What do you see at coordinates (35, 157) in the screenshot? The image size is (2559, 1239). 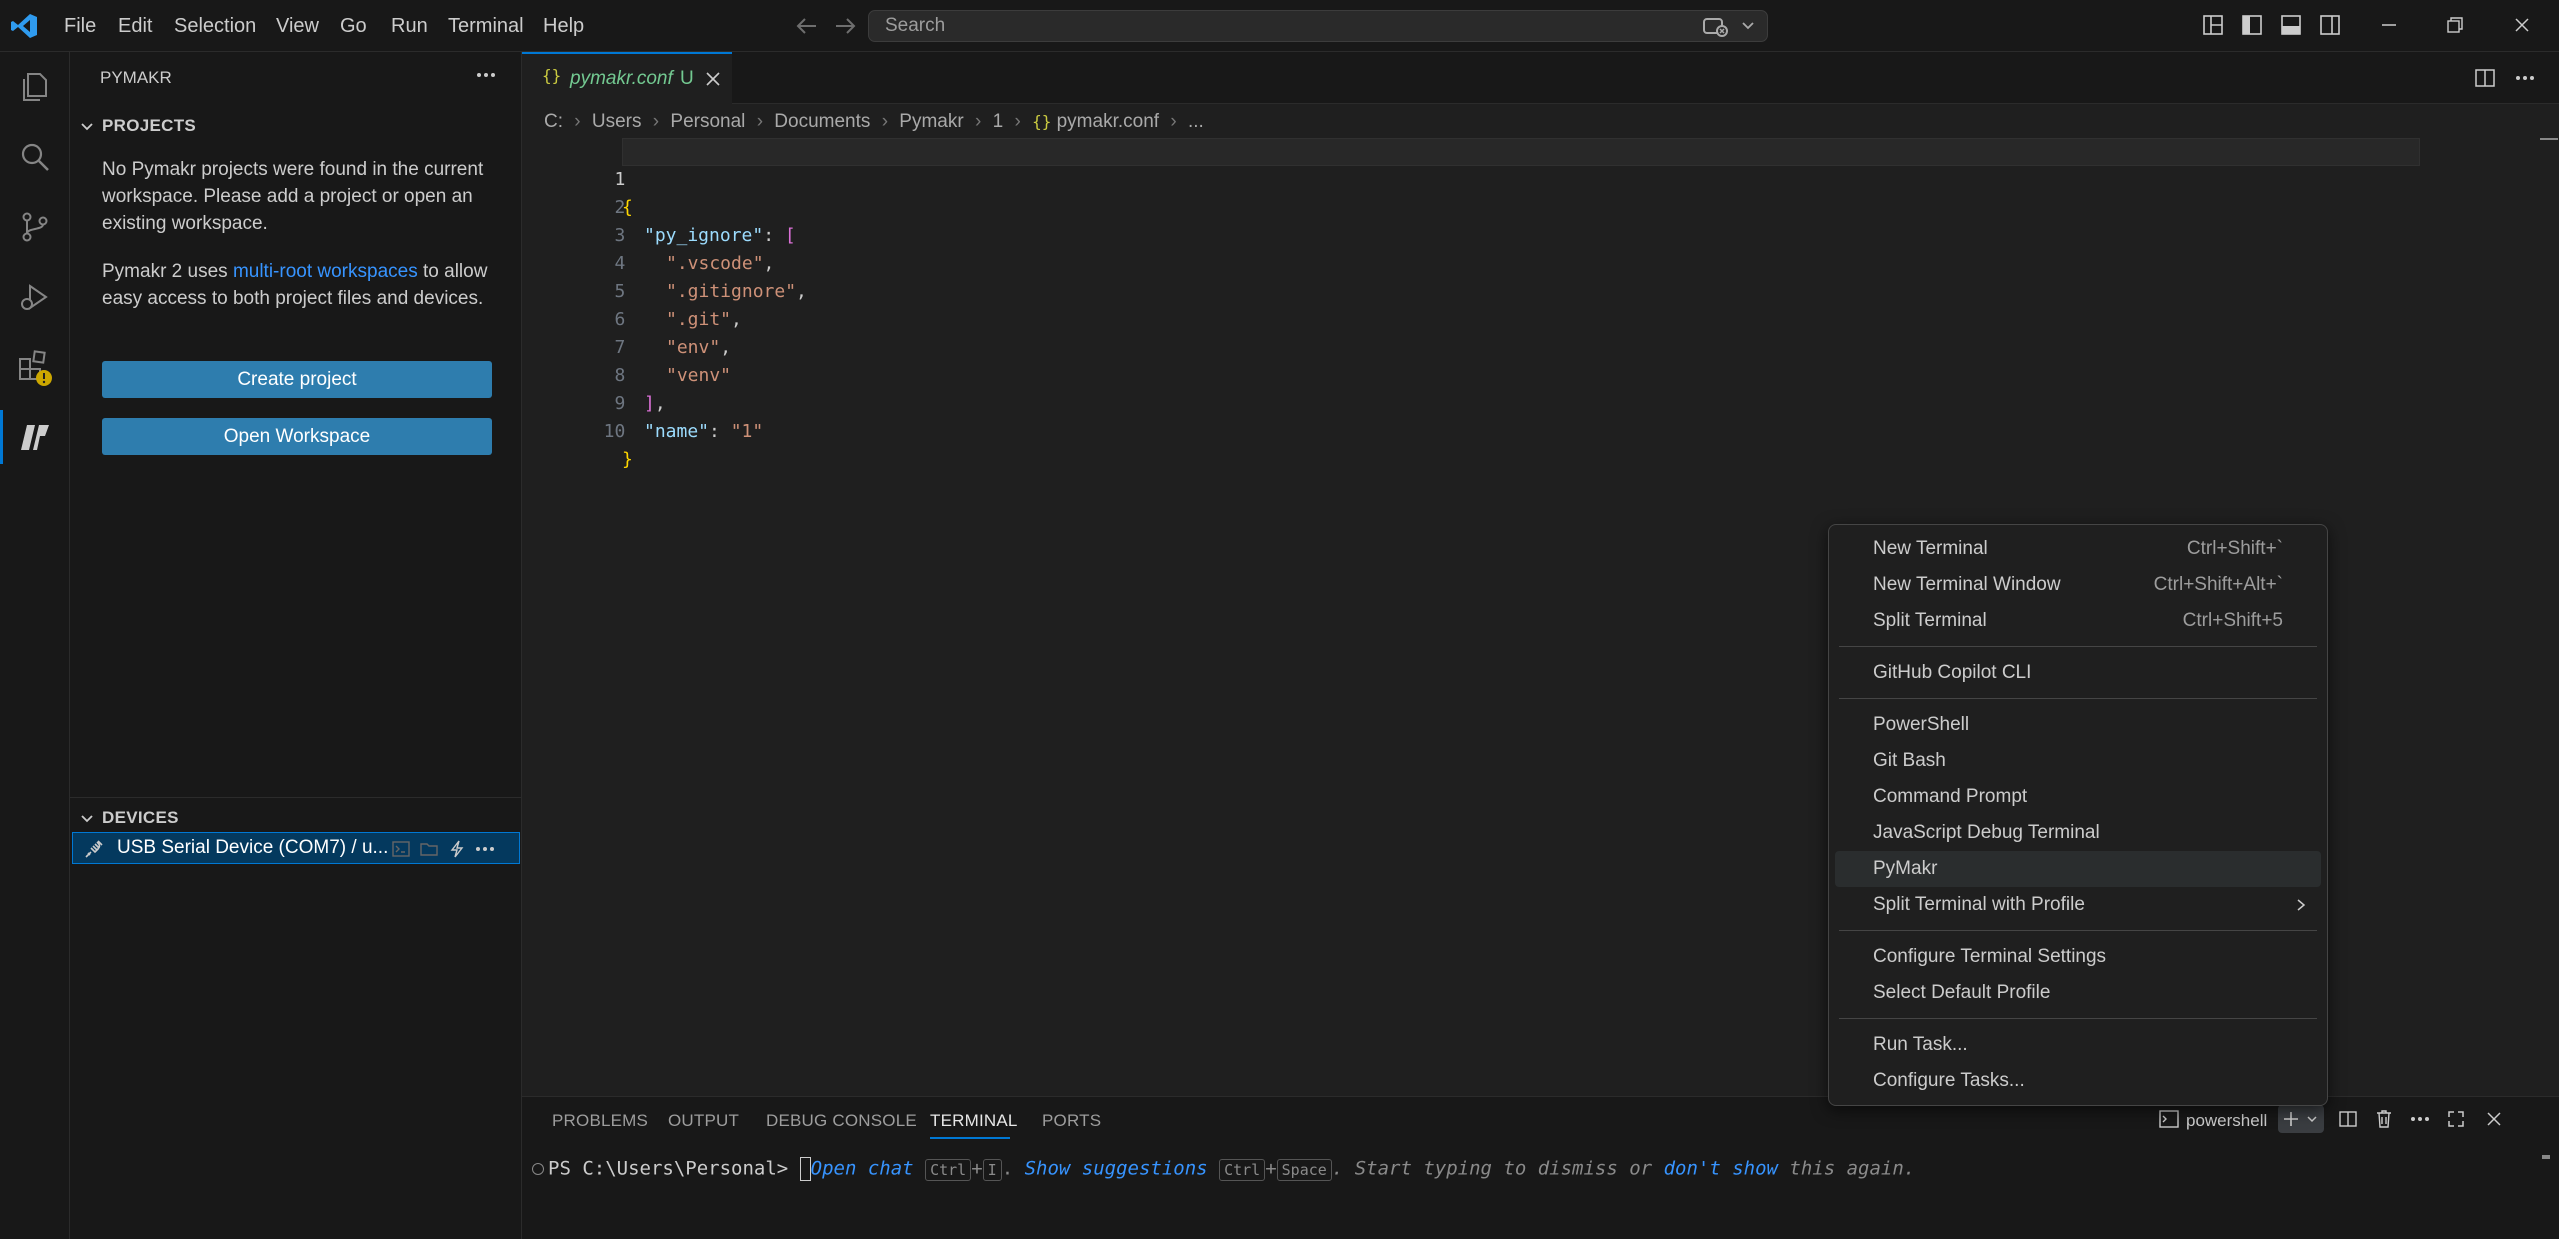 I see `search-icon` at bounding box center [35, 157].